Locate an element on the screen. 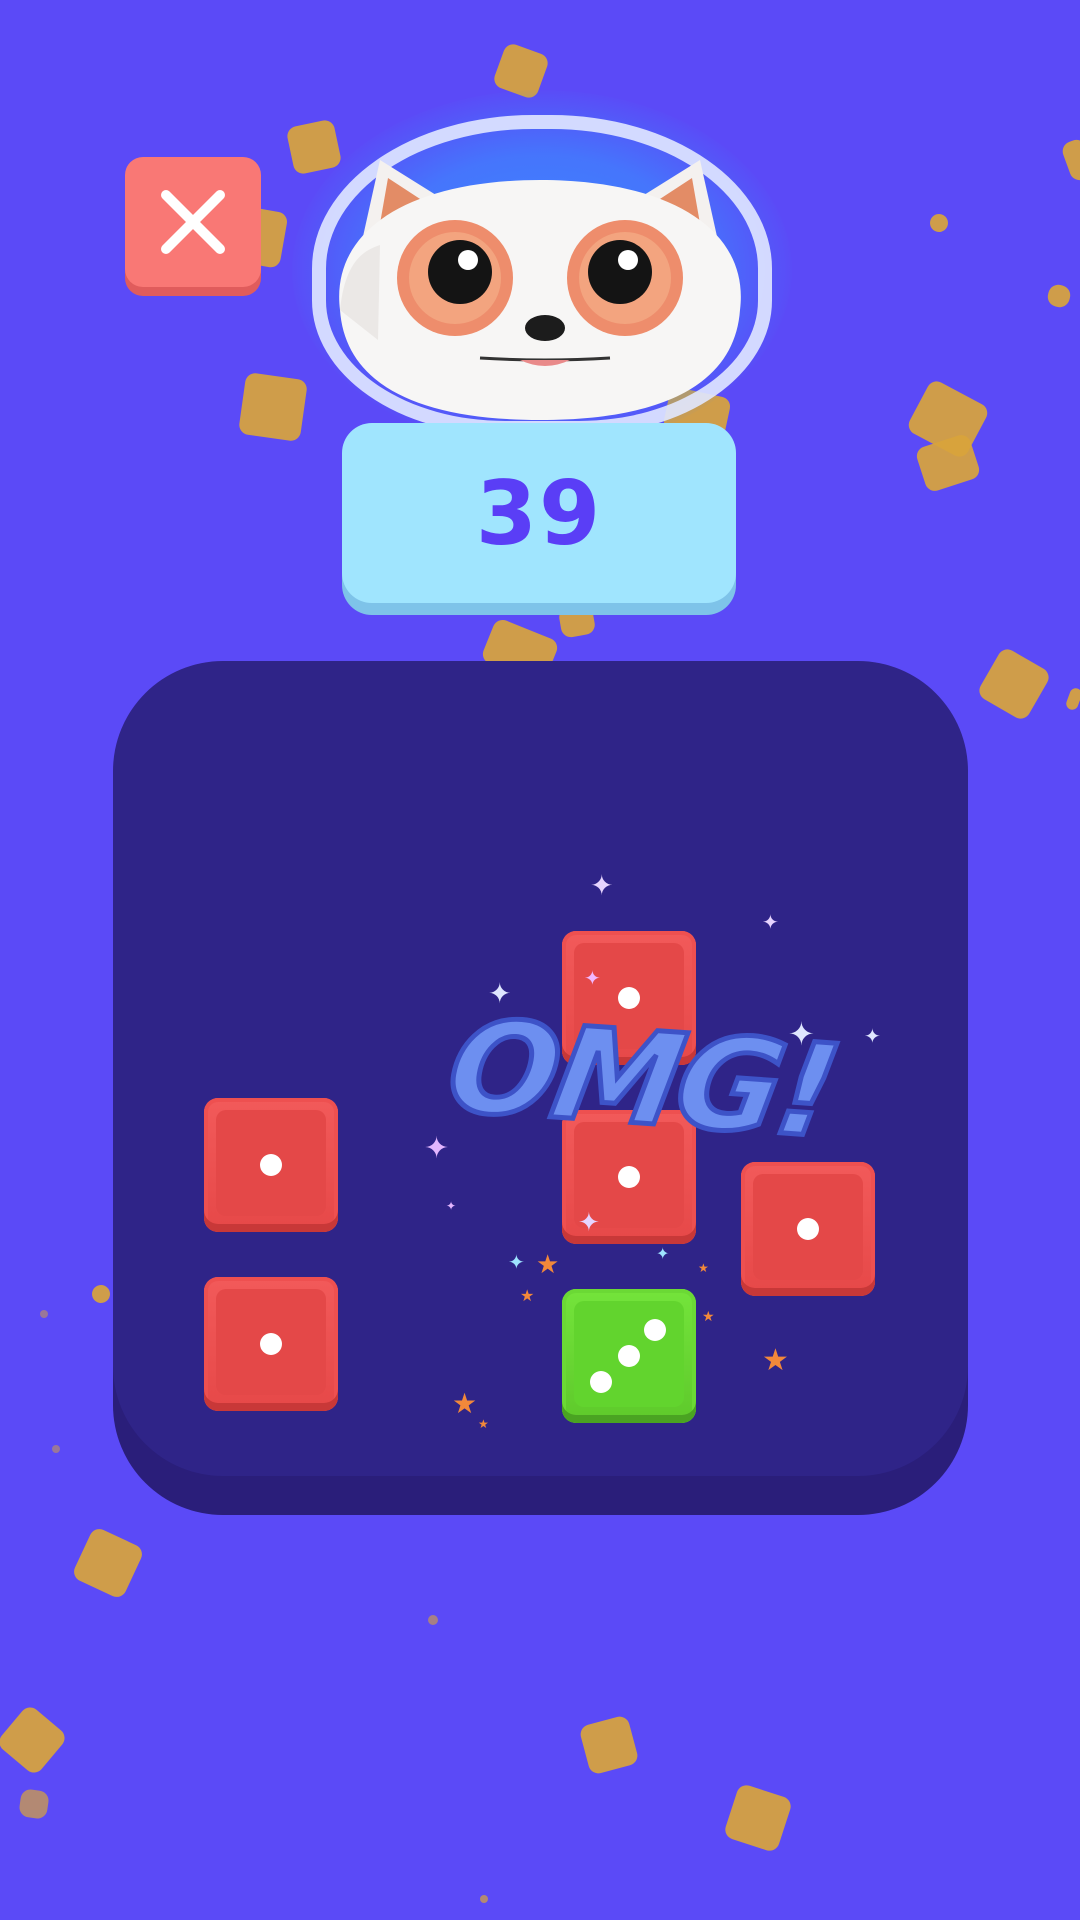  cat-mascot-icon is located at coordinates (540, 290).